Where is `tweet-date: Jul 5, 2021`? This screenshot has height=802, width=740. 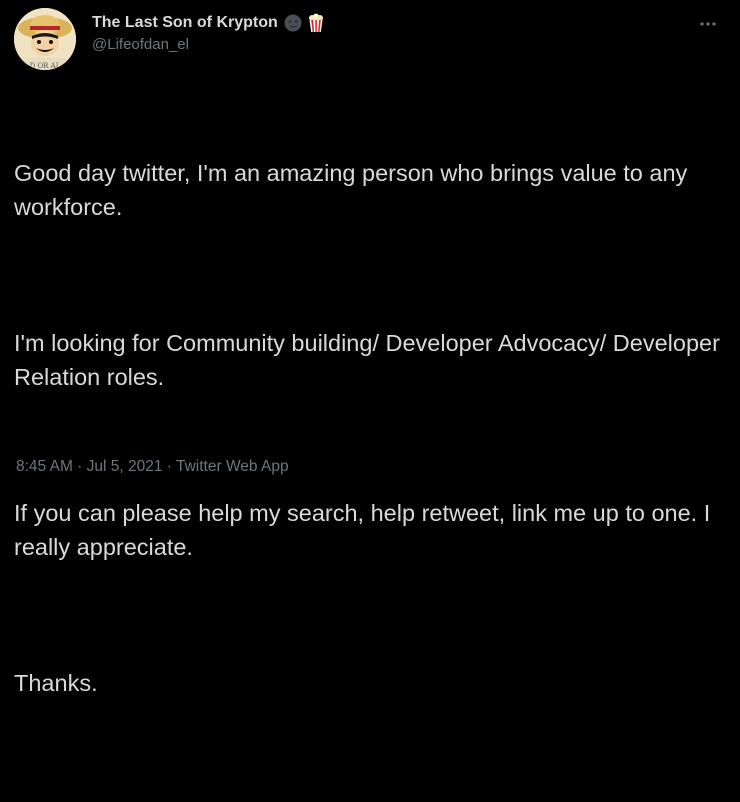
tweet-date: Jul 5, 2021 is located at coordinates (125, 466).